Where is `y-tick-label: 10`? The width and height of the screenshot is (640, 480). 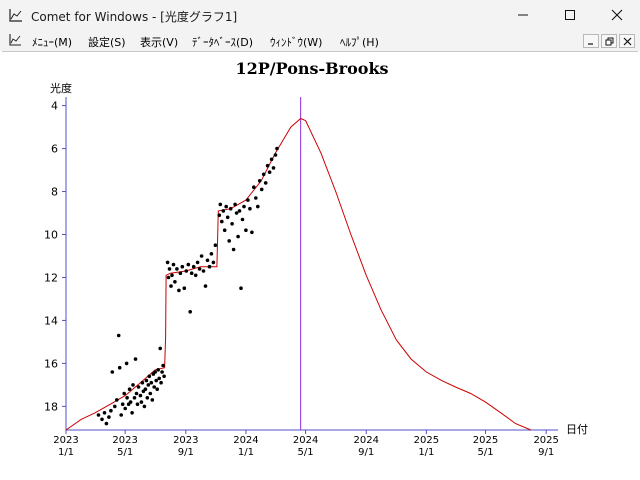
y-tick-label: 10 is located at coordinates (51, 234).